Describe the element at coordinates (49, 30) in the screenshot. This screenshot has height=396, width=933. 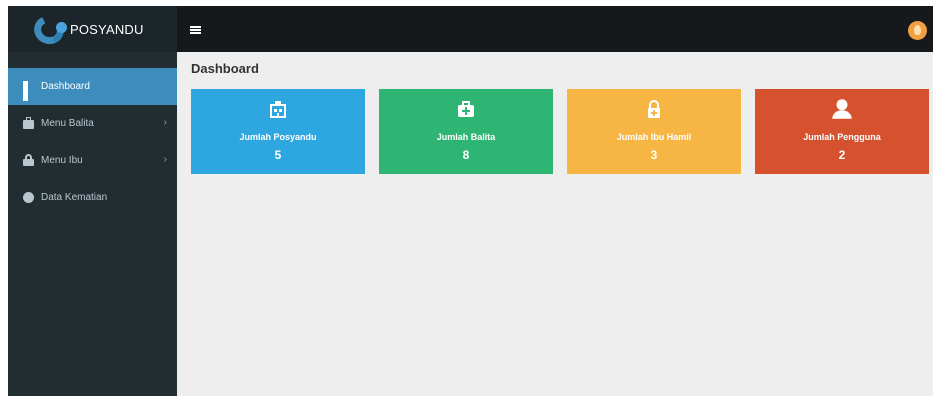
I see `posyandu-logo-icon` at that location.